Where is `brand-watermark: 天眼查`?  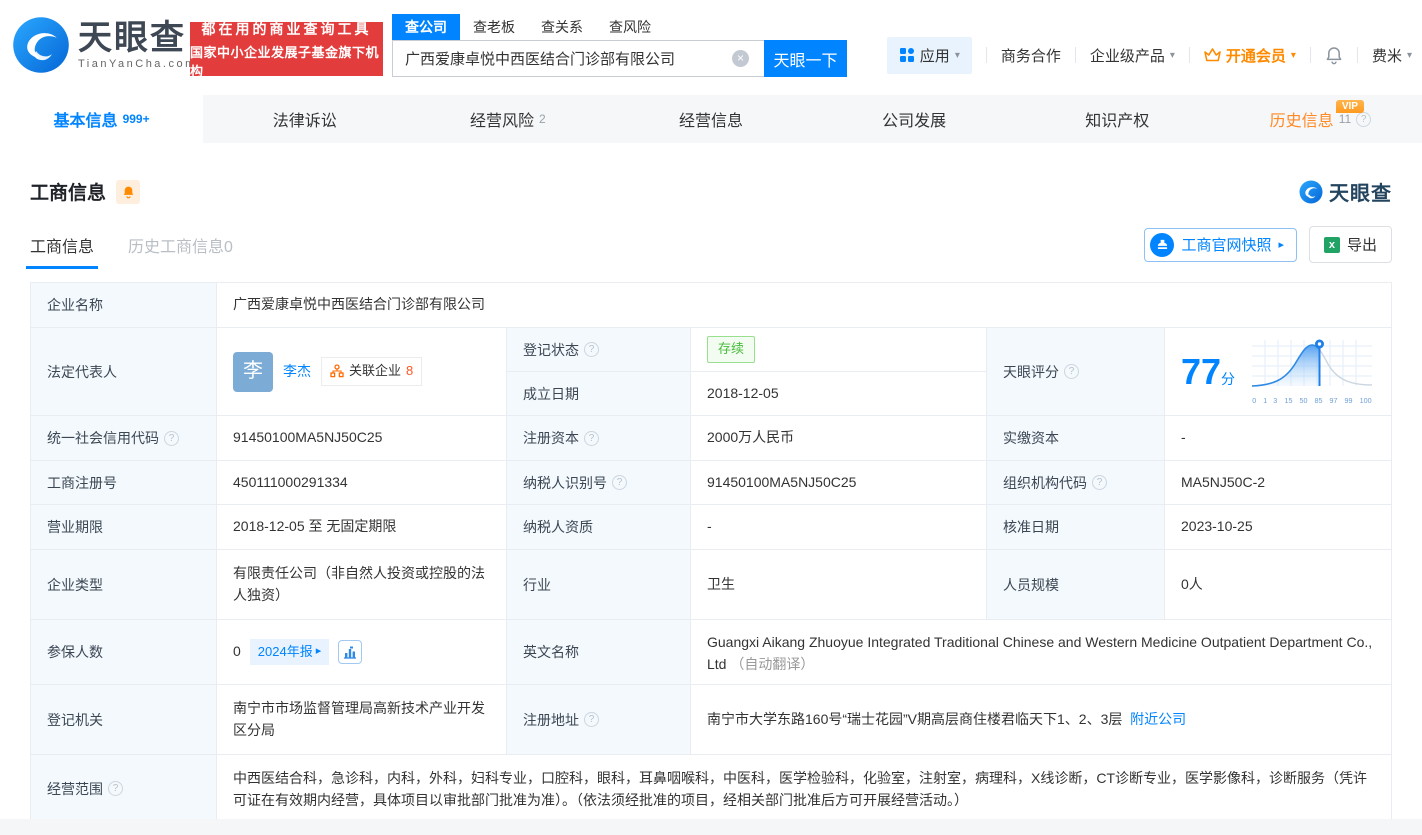
brand-watermark: 天眼查 is located at coordinates (1345, 191).